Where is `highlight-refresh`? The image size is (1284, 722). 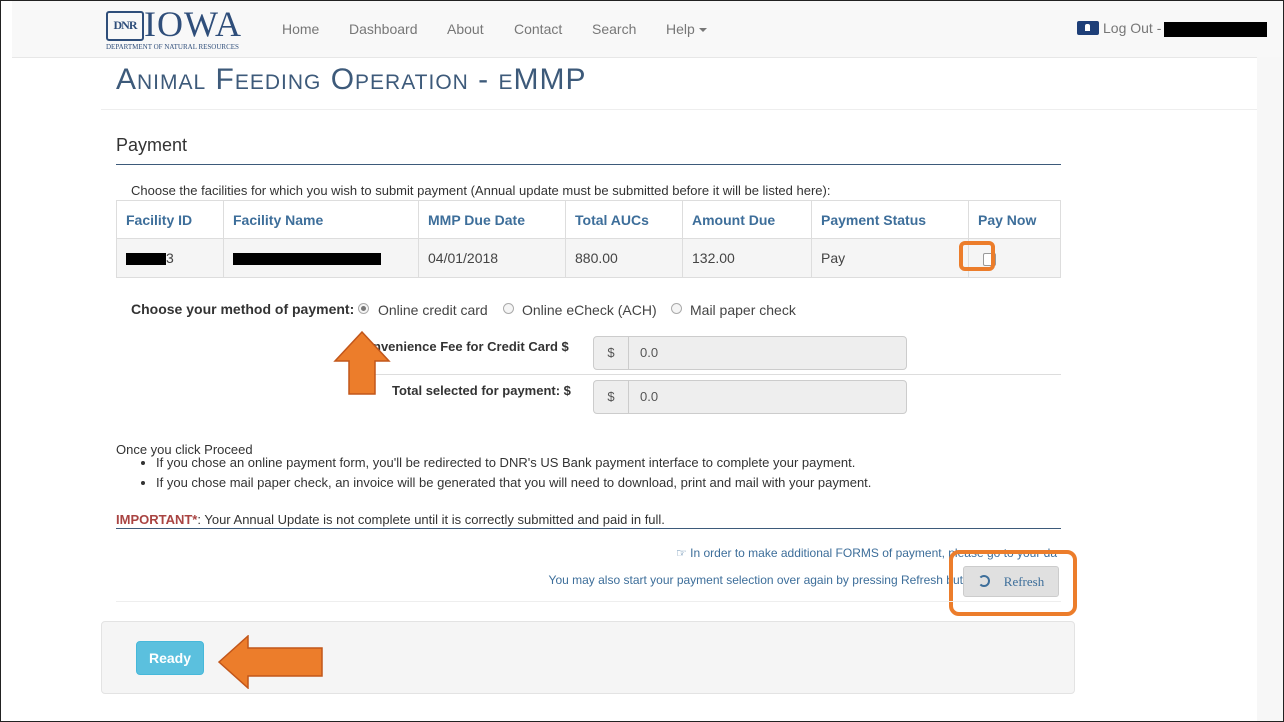
highlight-refresh is located at coordinates (1013, 583).